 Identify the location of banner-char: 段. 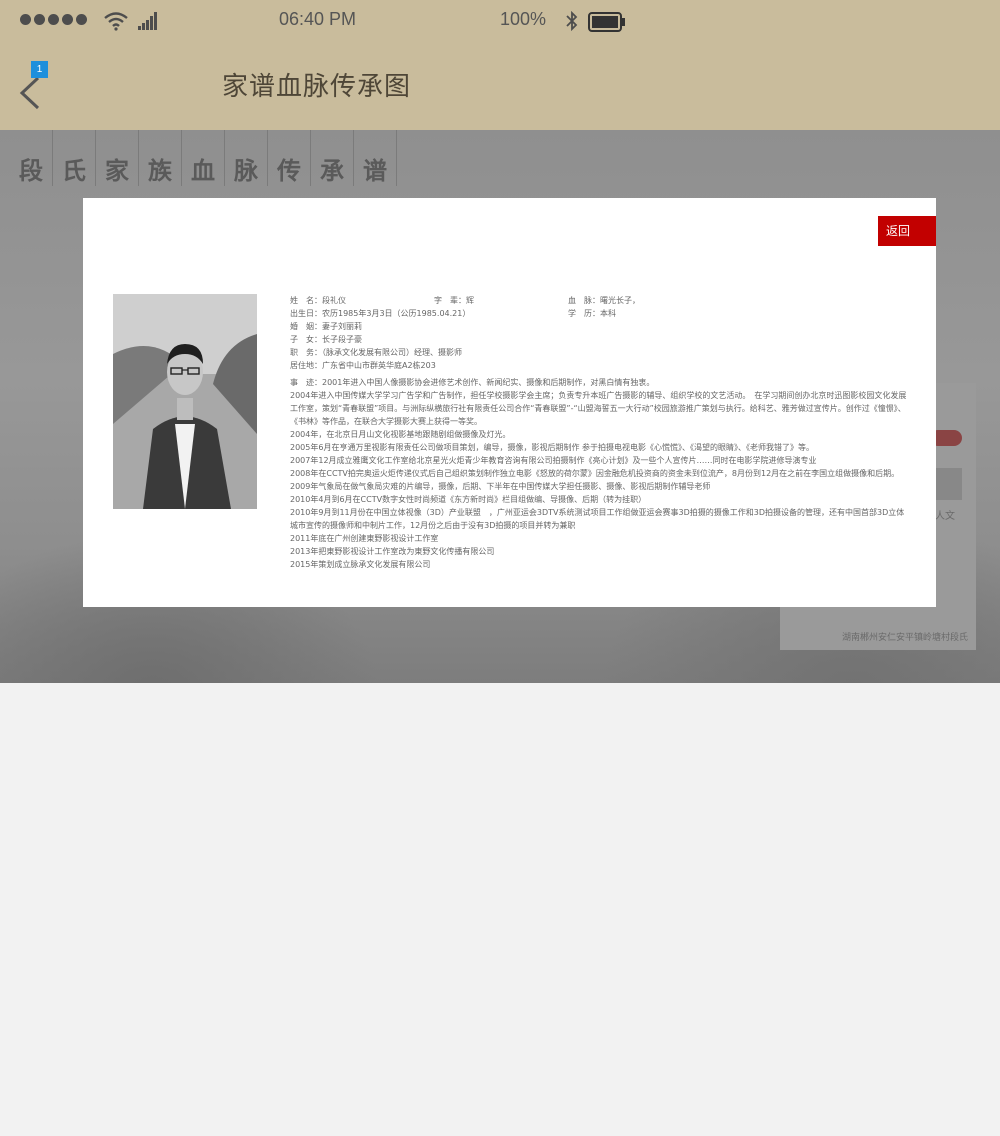
(31, 158).